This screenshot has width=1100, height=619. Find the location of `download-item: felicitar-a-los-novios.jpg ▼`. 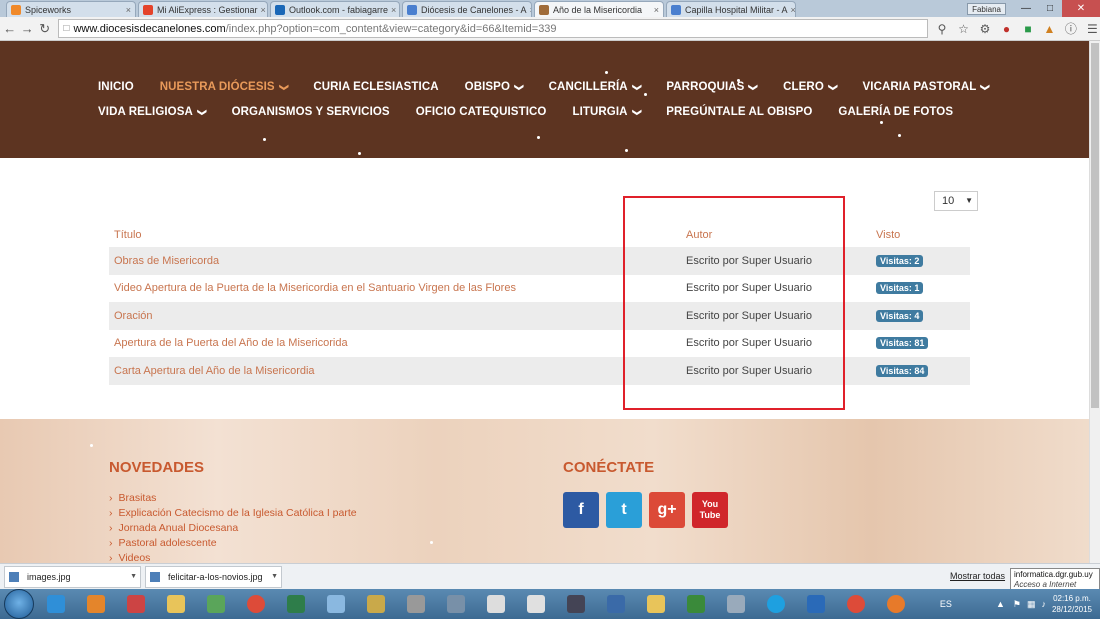

download-item: felicitar-a-los-novios.jpg ▼ is located at coordinates (213, 576).